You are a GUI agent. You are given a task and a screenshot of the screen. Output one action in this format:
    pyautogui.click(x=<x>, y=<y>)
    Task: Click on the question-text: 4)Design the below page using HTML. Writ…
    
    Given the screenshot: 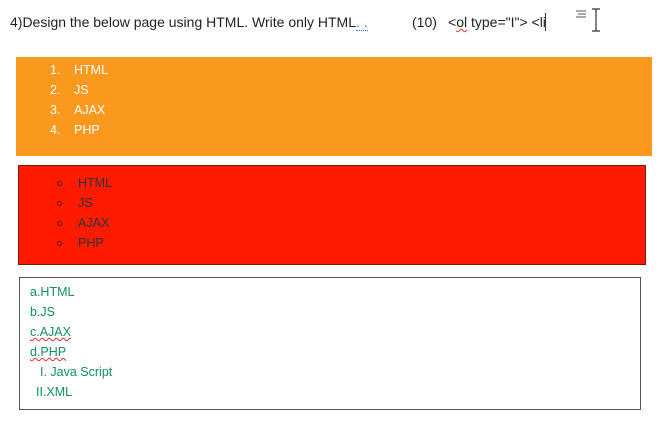 What is the action you would take?
    pyautogui.click(x=189, y=22)
    